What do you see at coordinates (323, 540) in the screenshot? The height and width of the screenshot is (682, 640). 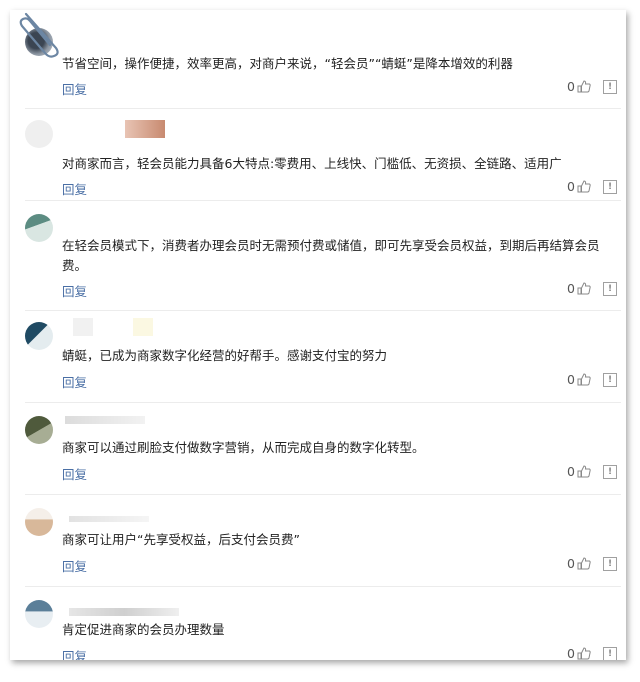 I see `comment-item: 商家可让用户“先享受权益，后支付会员费” 回复 0 !` at bounding box center [323, 540].